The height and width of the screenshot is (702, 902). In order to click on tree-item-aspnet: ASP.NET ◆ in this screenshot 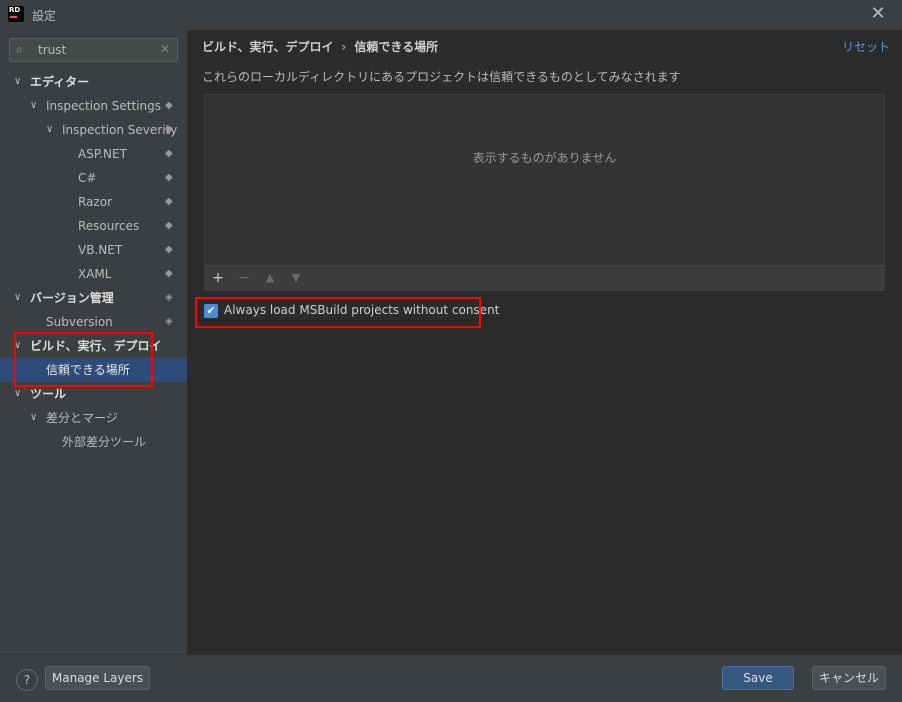, I will do `click(93, 154)`.